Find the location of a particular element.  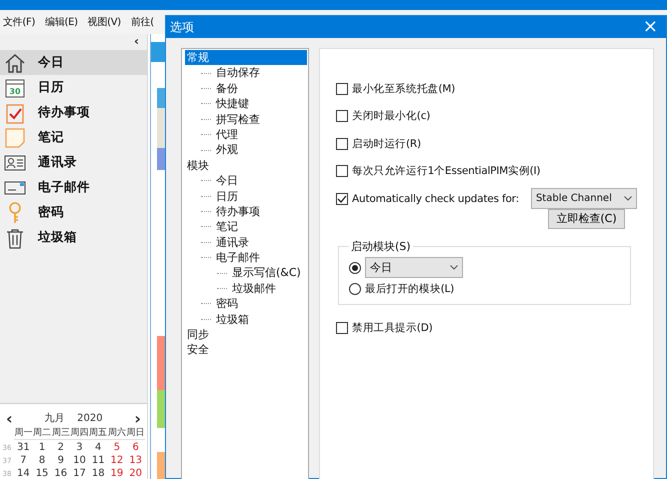

group-title: 启动模块(S) is located at coordinates (381, 246).